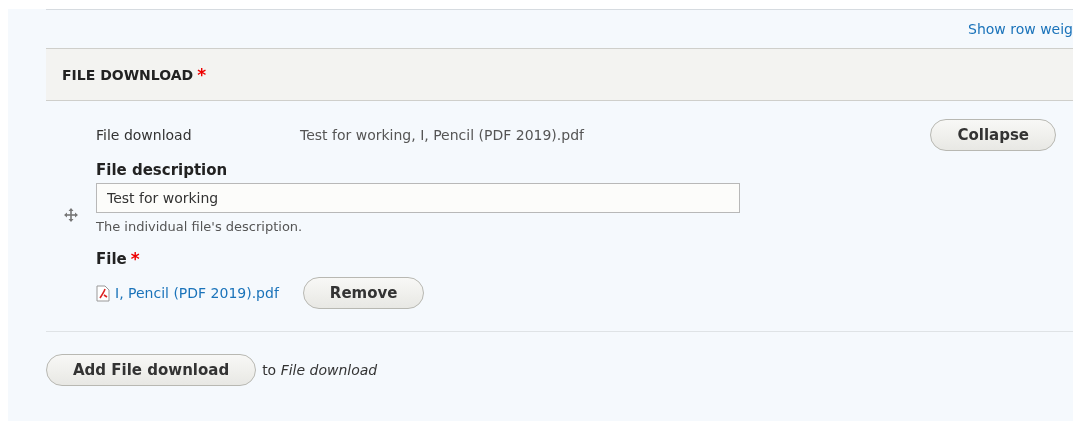  What do you see at coordinates (162, 170) in the screenshot?
I see `field-label: File description` at bounding box center [162, 170].